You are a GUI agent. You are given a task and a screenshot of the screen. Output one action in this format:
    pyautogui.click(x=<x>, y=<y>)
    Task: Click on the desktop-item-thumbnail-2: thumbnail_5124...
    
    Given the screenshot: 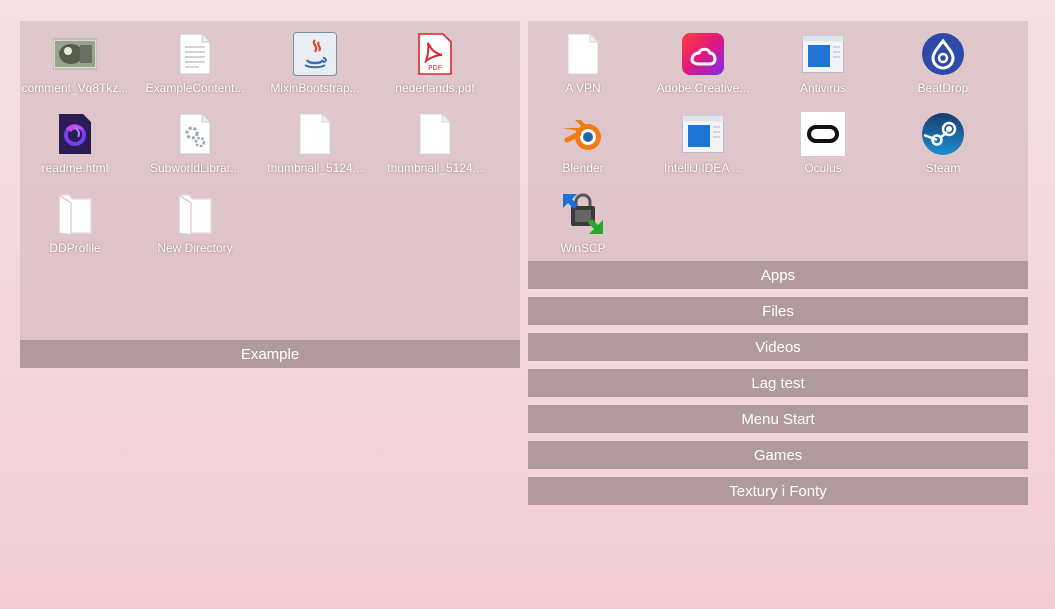 What is the action you would take?
    pyautogui.click(x=435, y=145)
    